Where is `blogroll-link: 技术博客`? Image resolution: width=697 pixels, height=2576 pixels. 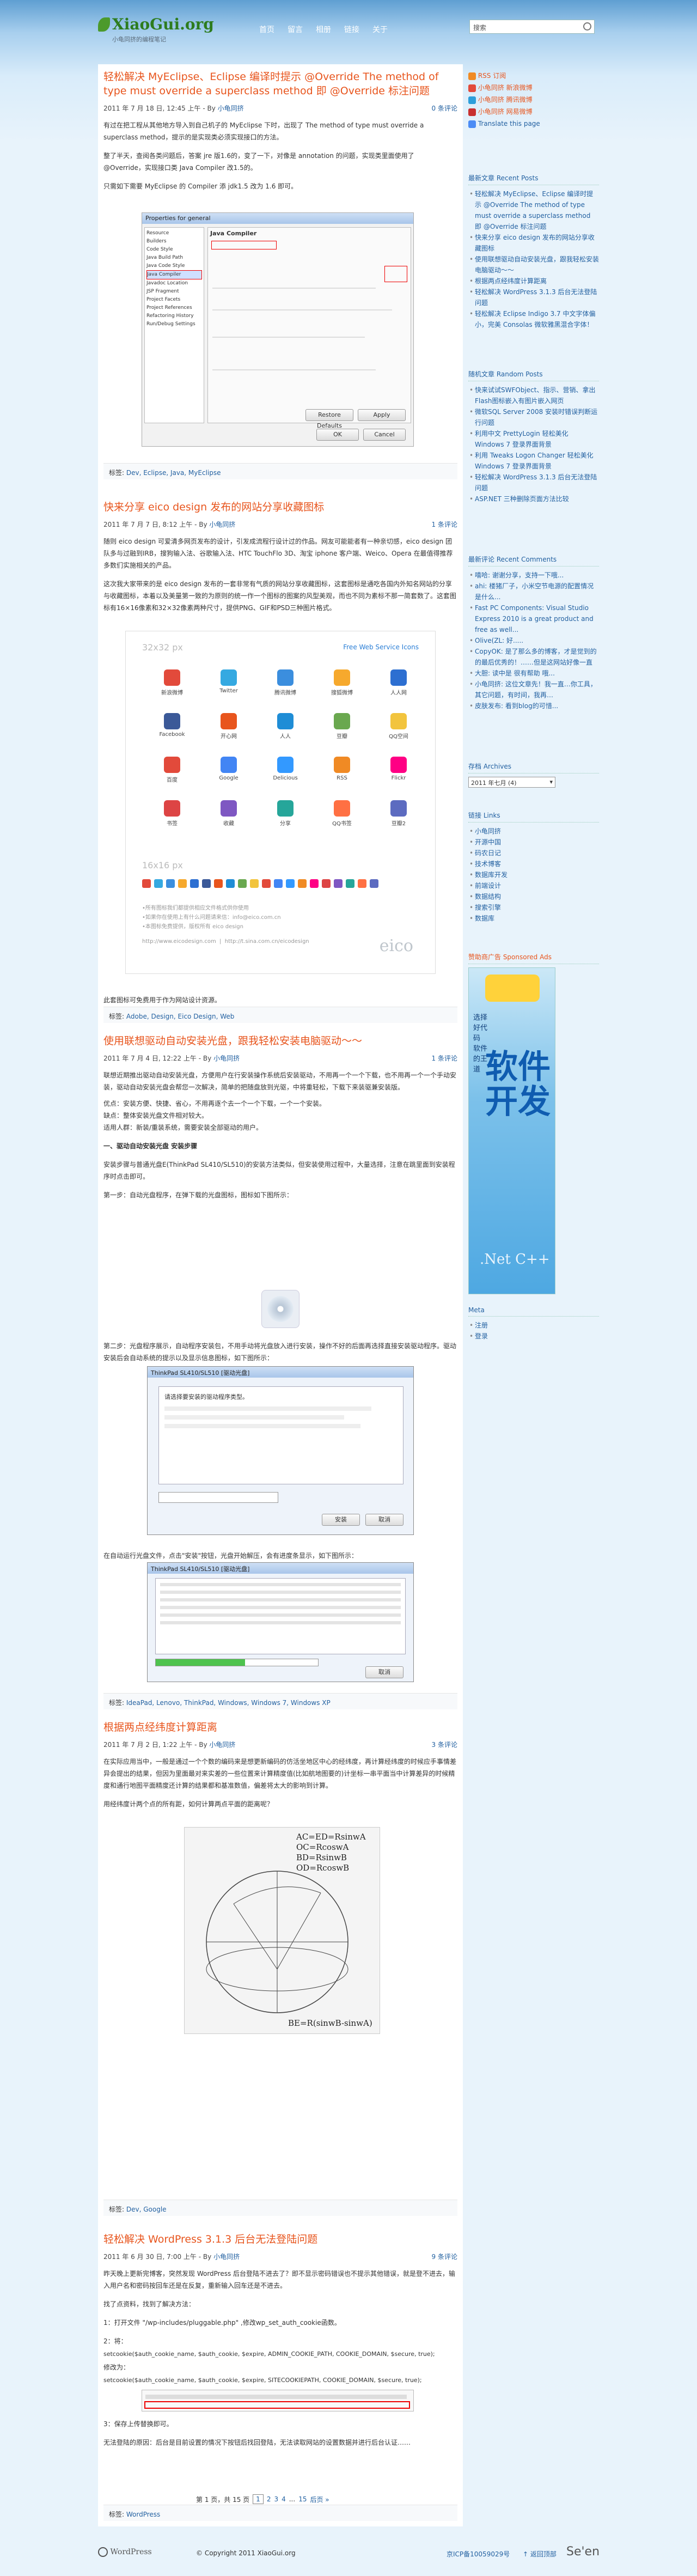 blogroll-link: 技术博客 is located at coordinates (533, 864).